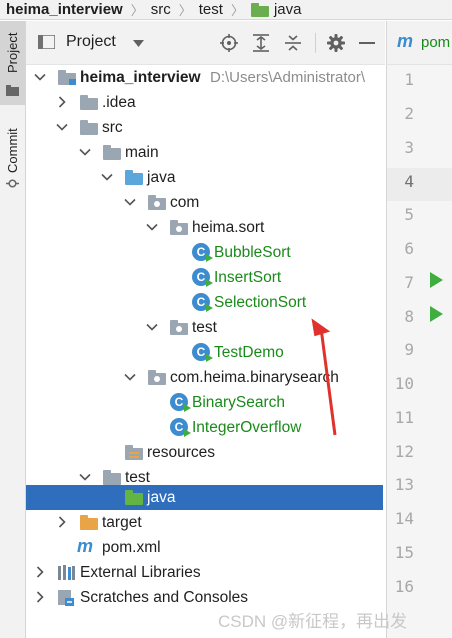  Describe the element at coordinates (229, 43) in the screenshot. I see `locate-icon` at that location.